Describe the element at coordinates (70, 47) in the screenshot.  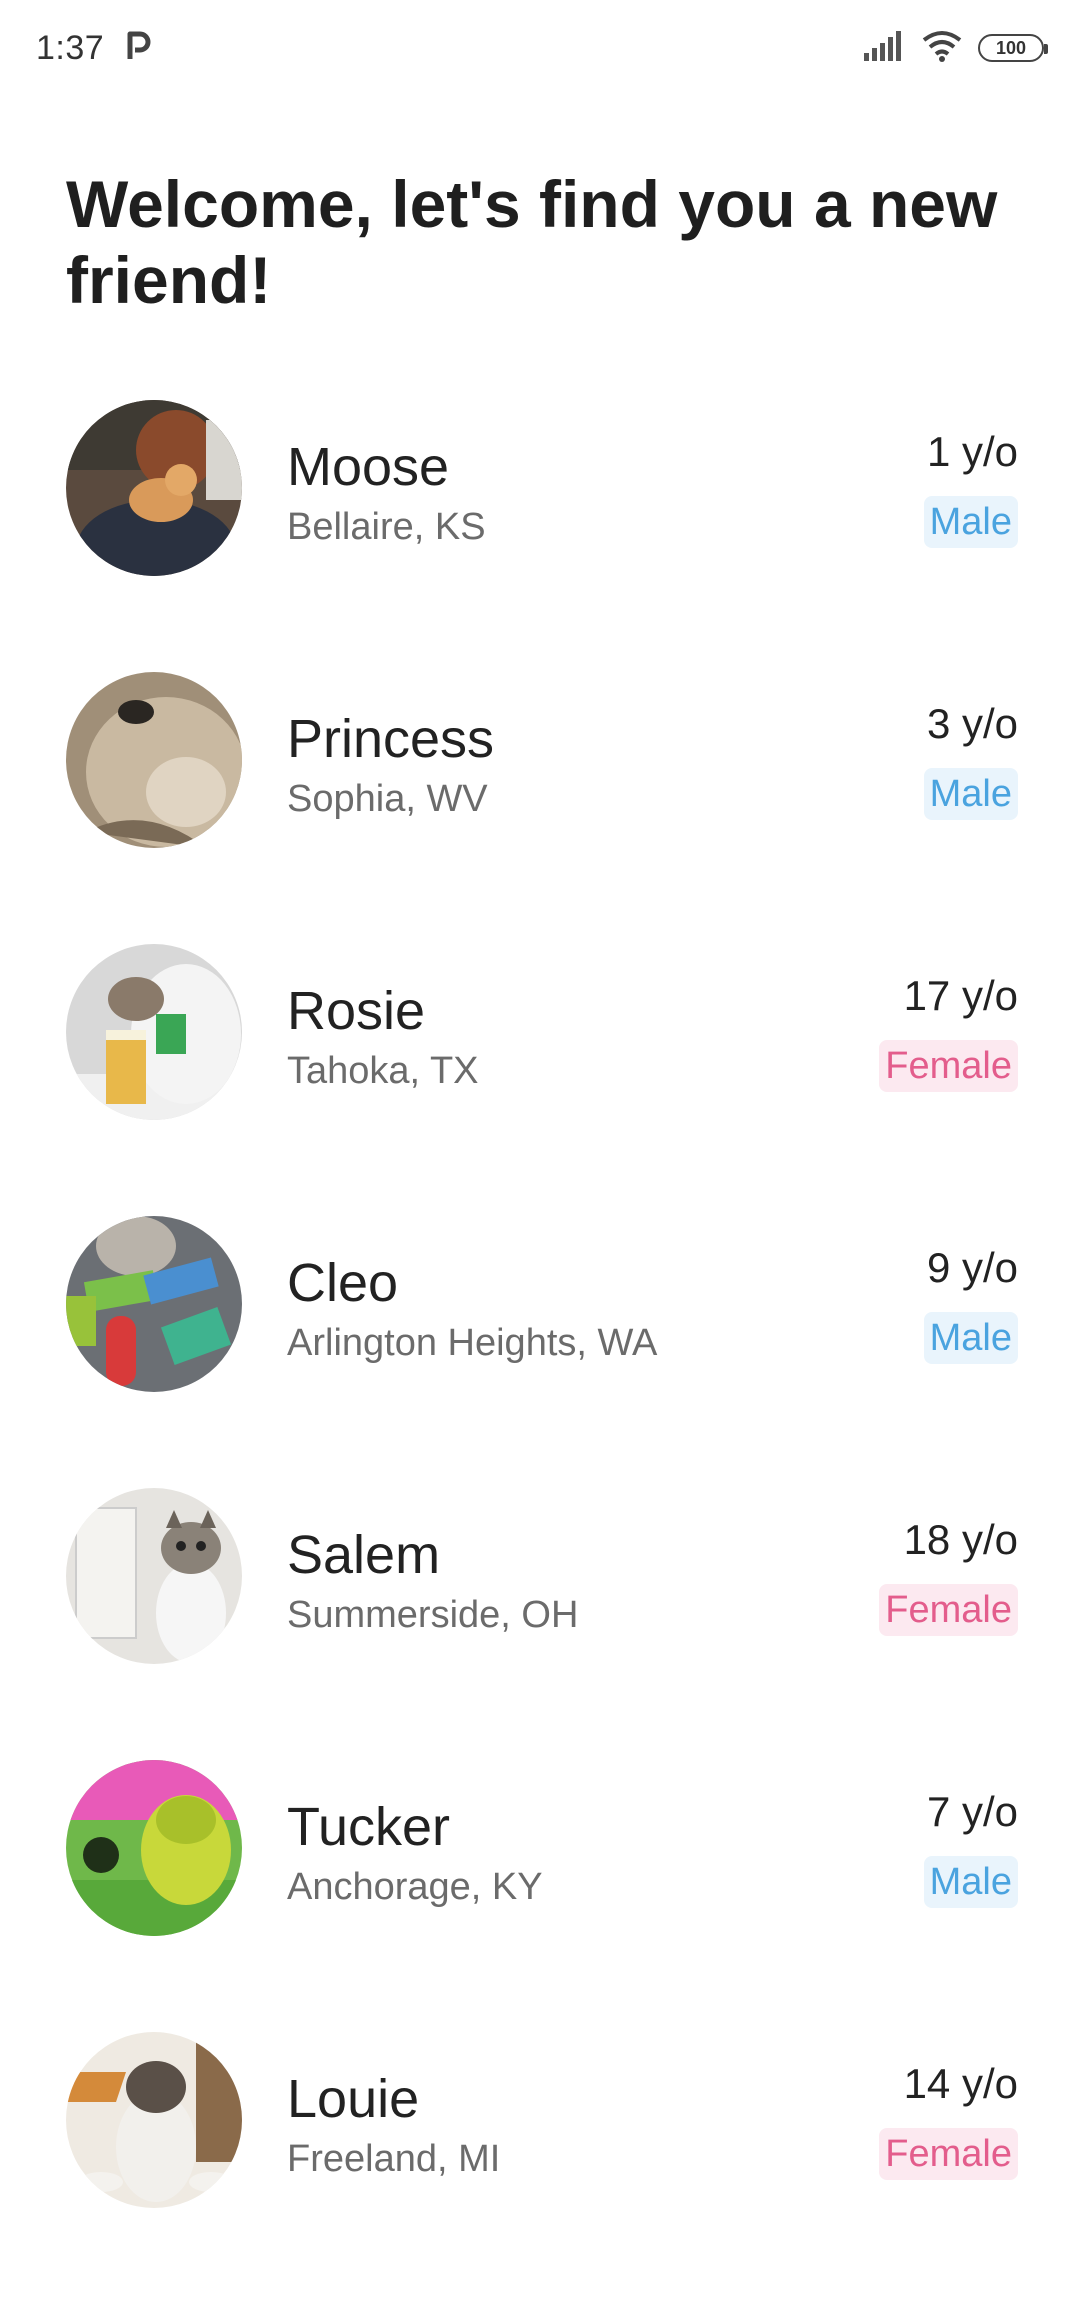
I see `status-time: 1:37` at that location.